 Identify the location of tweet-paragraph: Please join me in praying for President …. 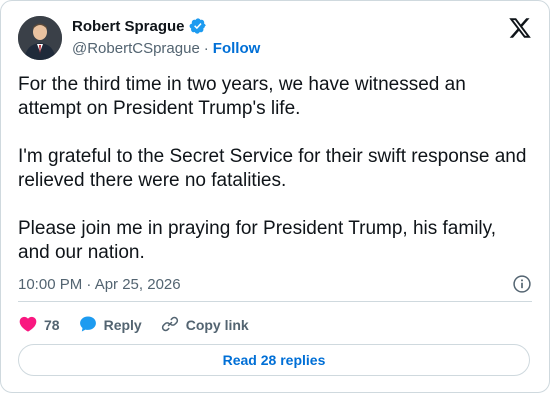
(257, 240).